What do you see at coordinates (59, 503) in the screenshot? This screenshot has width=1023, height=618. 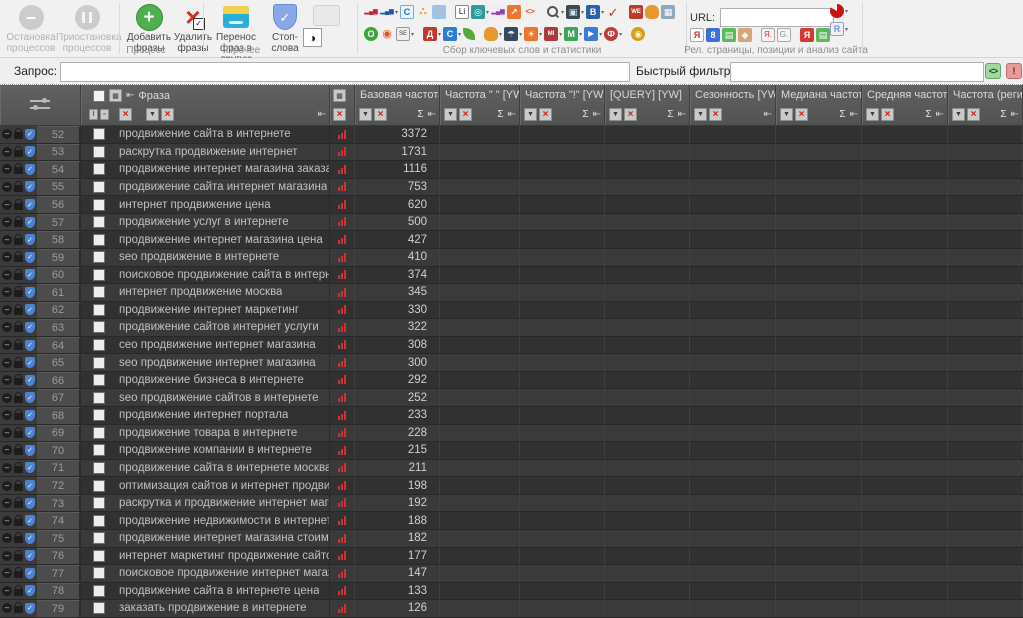 I see `row-number: 73` at bounding box center [59, 503].